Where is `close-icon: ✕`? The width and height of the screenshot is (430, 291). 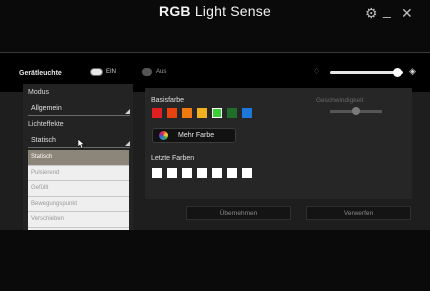
close-icon: ✕ is located at coordinates (407, 13).